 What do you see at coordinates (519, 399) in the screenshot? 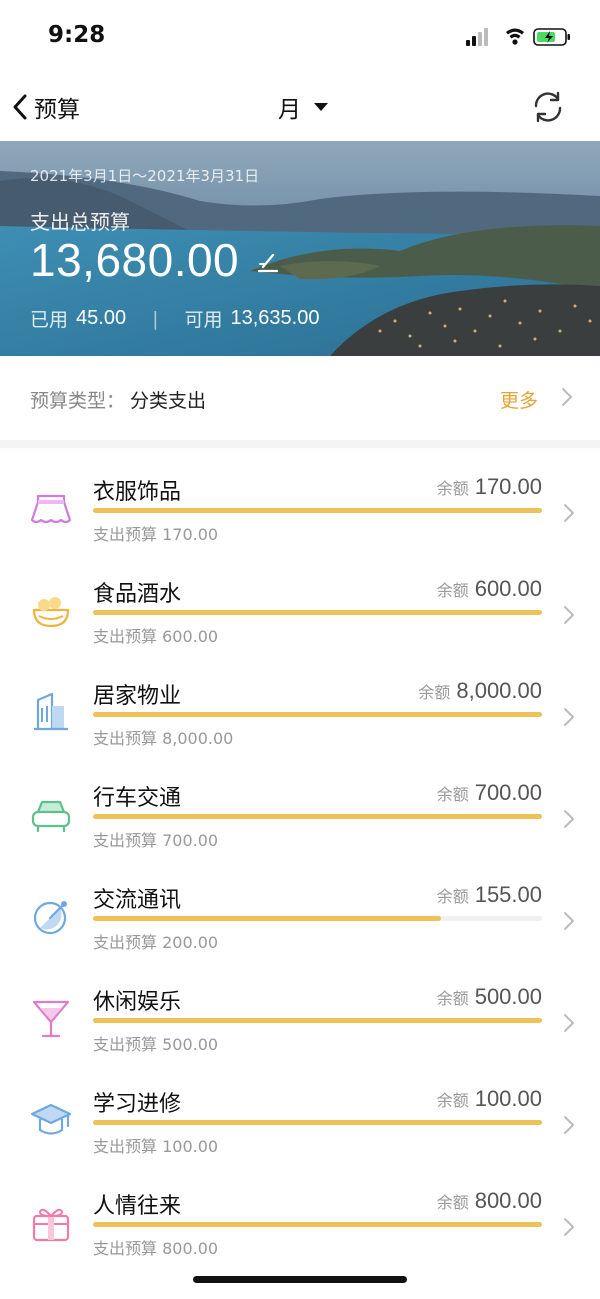
I see `more-button: 更多` at bounding box center [519, 399].